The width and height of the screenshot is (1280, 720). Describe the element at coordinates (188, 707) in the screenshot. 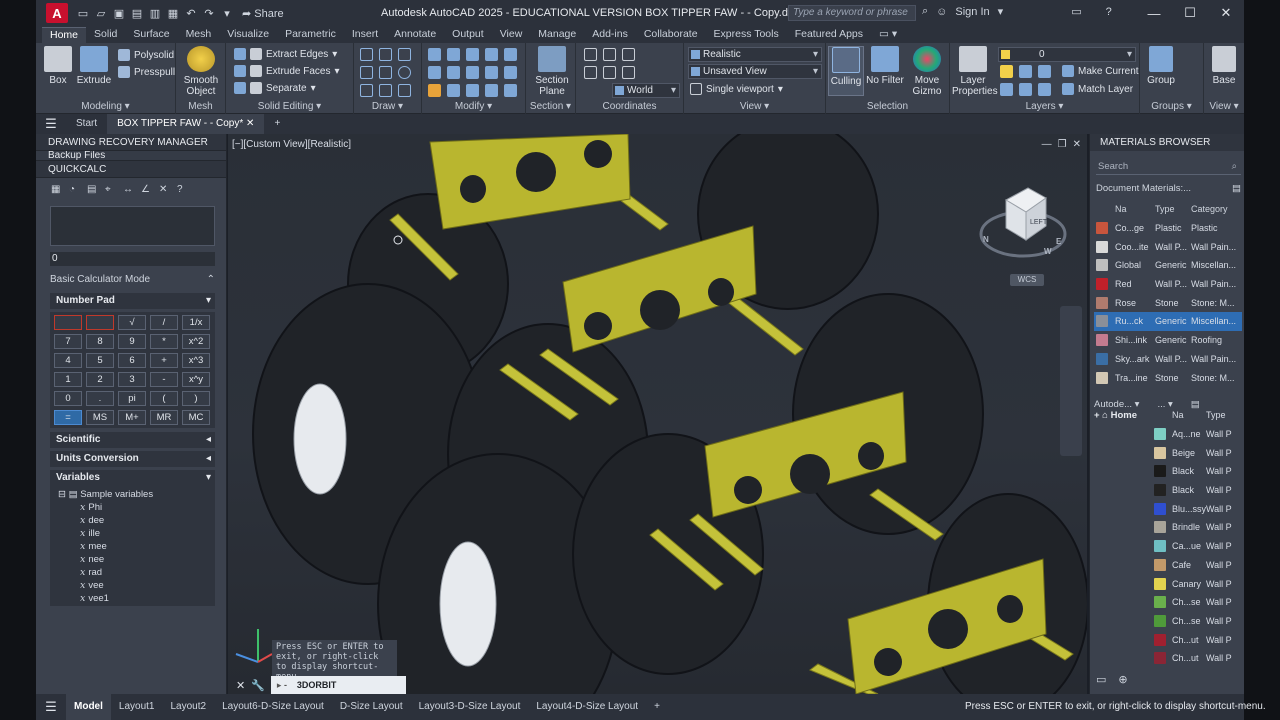

I see `layout-tab: Layout2` at that location.